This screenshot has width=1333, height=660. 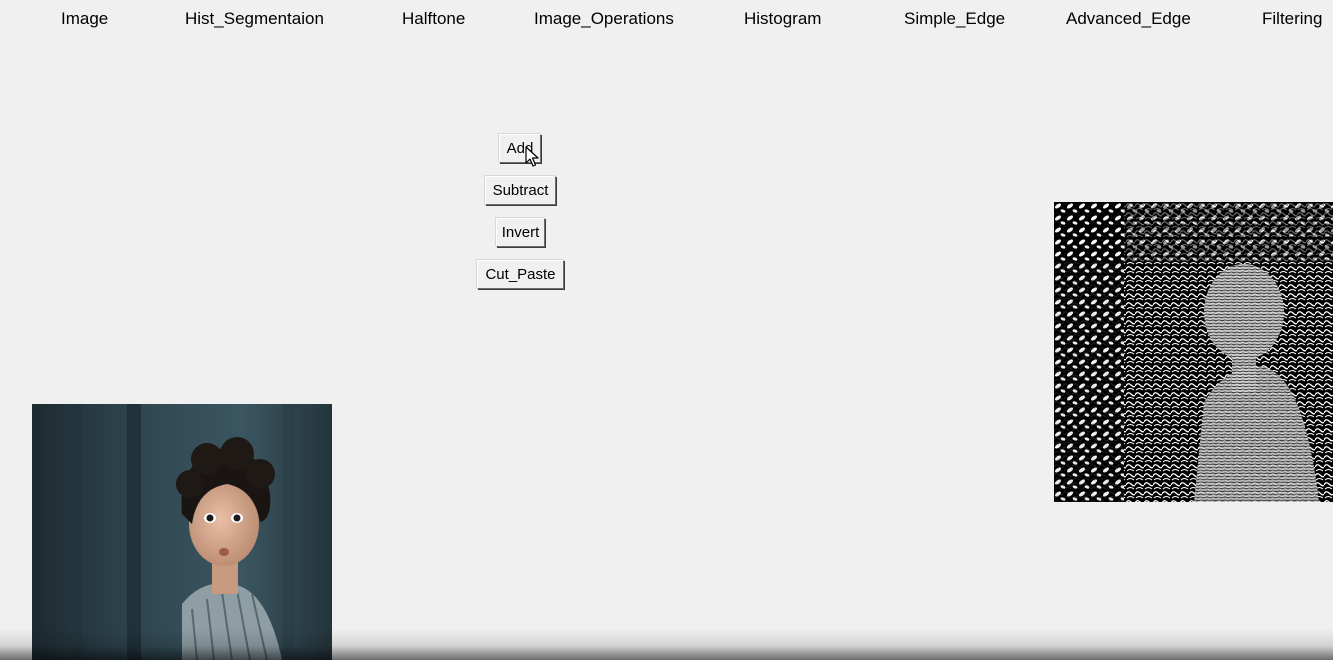 What do you see at coordinates (532, 156) in the screenshot?
I see `mouse-cursor-icon` at bounding box center [532, 156].